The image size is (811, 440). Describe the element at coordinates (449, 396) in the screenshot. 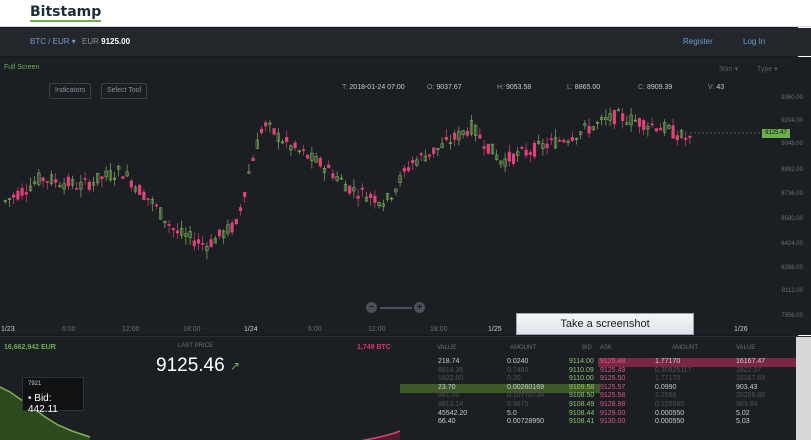

I see `orderbook-cell-bvalue: 981.00` at that location.